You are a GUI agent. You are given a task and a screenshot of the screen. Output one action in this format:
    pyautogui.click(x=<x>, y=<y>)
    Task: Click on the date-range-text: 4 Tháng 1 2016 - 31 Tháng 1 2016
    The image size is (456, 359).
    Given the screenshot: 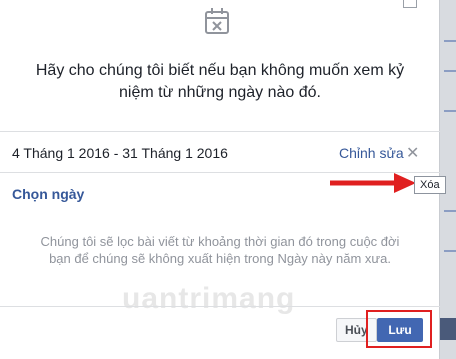 What is the action you would take?
    pyautogui.click(x=120, y=153)
    